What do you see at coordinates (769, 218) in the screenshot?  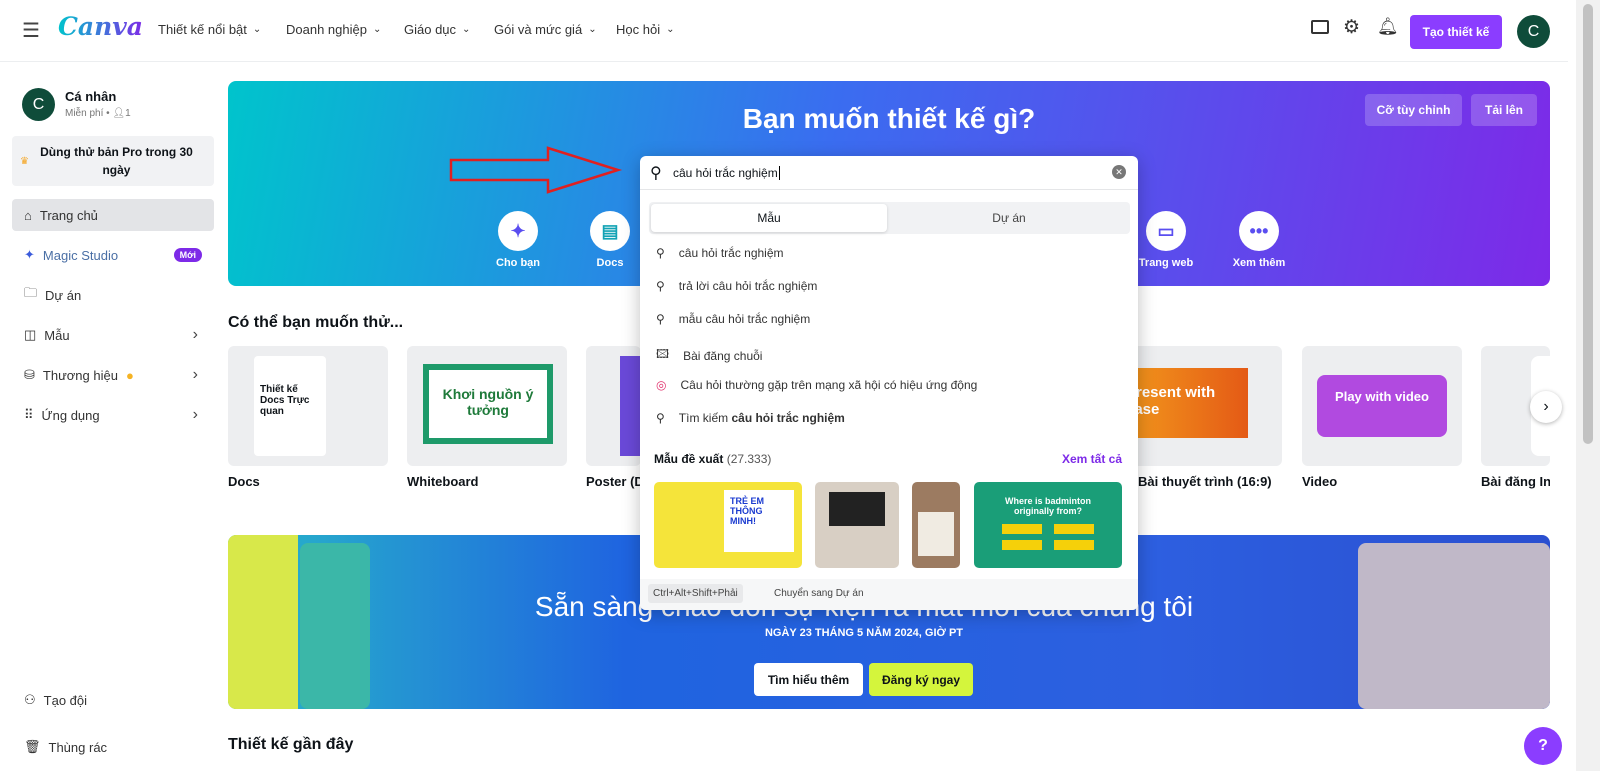 I see `tab-templates: Mẫu` at bounding box center [769, 218].